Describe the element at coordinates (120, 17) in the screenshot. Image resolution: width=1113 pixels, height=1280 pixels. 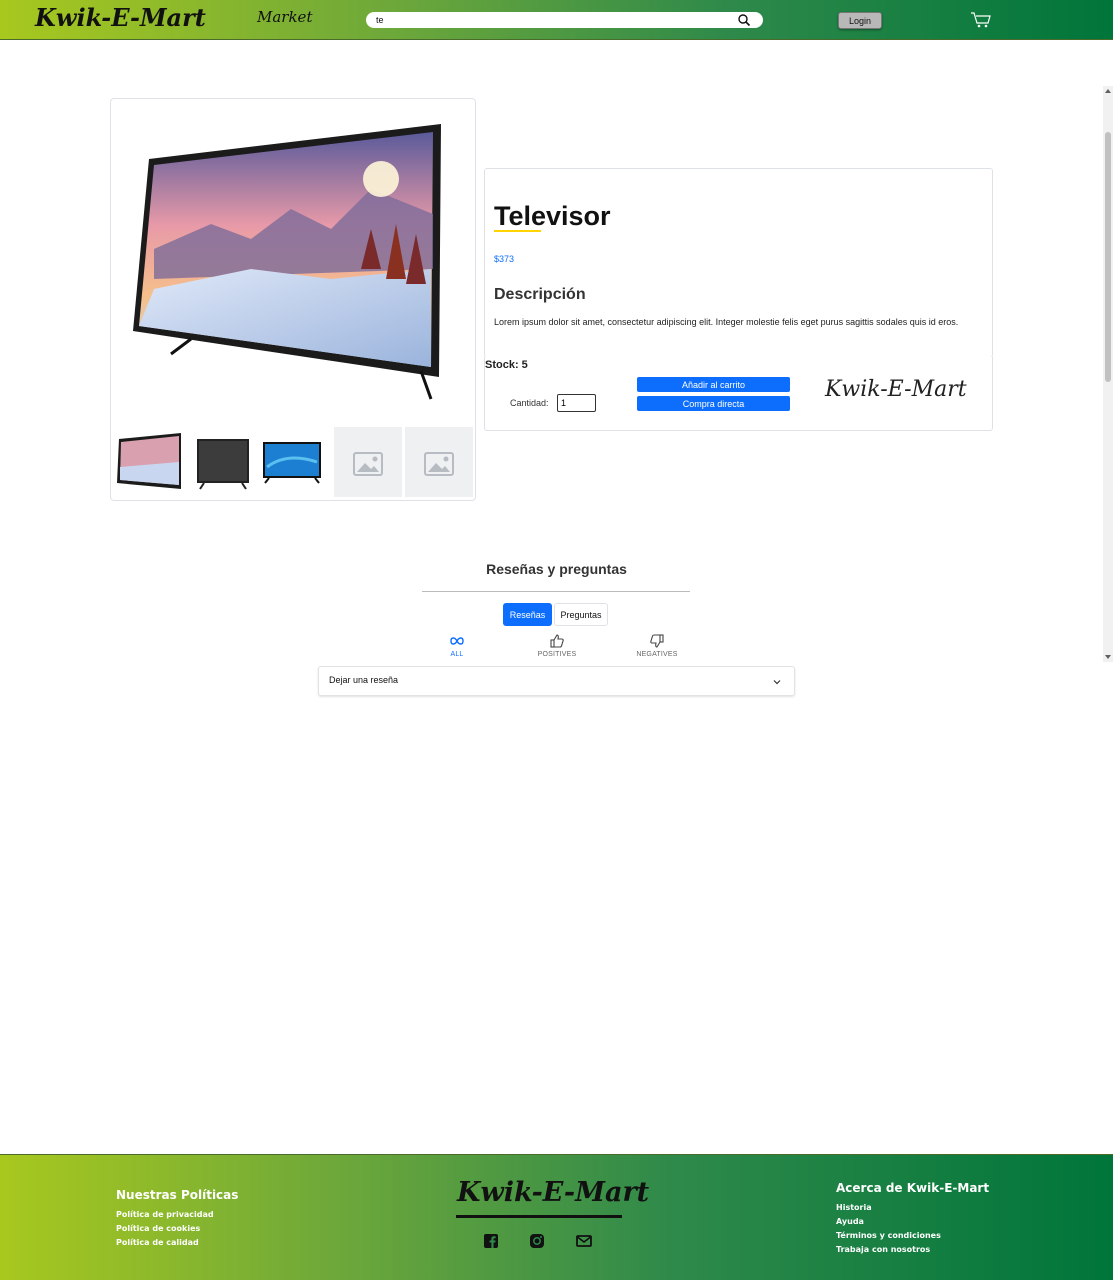
I see `brand-logo: Kwik-E-Mart` at that location.